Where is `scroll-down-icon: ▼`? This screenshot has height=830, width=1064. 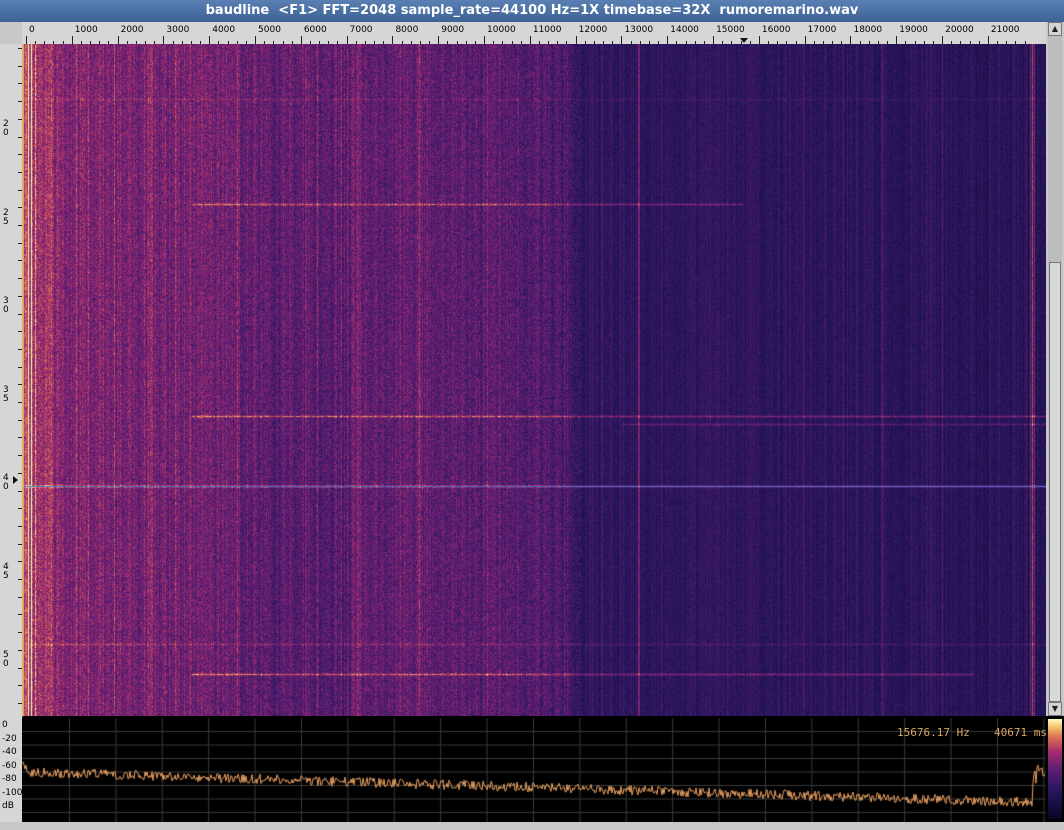 scroll-down-icon: ▼ is located at coordinates (1055, 709).